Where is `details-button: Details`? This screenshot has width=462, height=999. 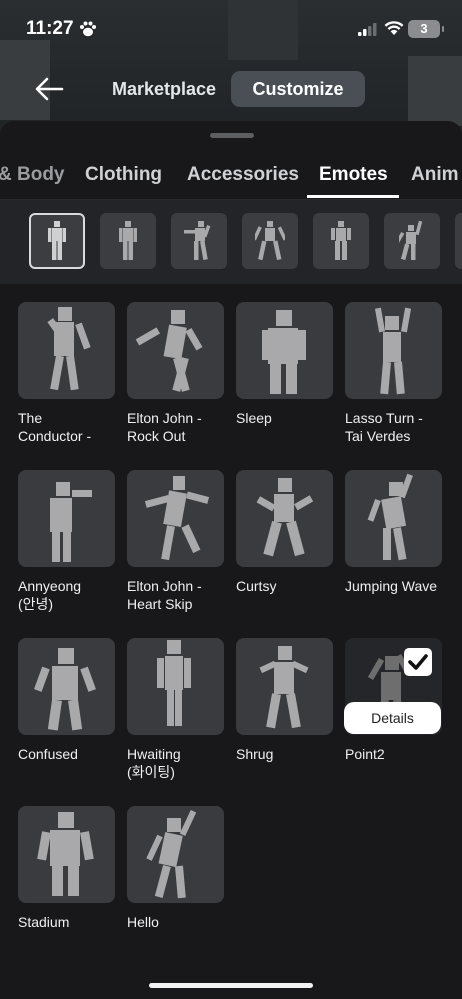 details-button: Details is located at coordinates (392, 718).